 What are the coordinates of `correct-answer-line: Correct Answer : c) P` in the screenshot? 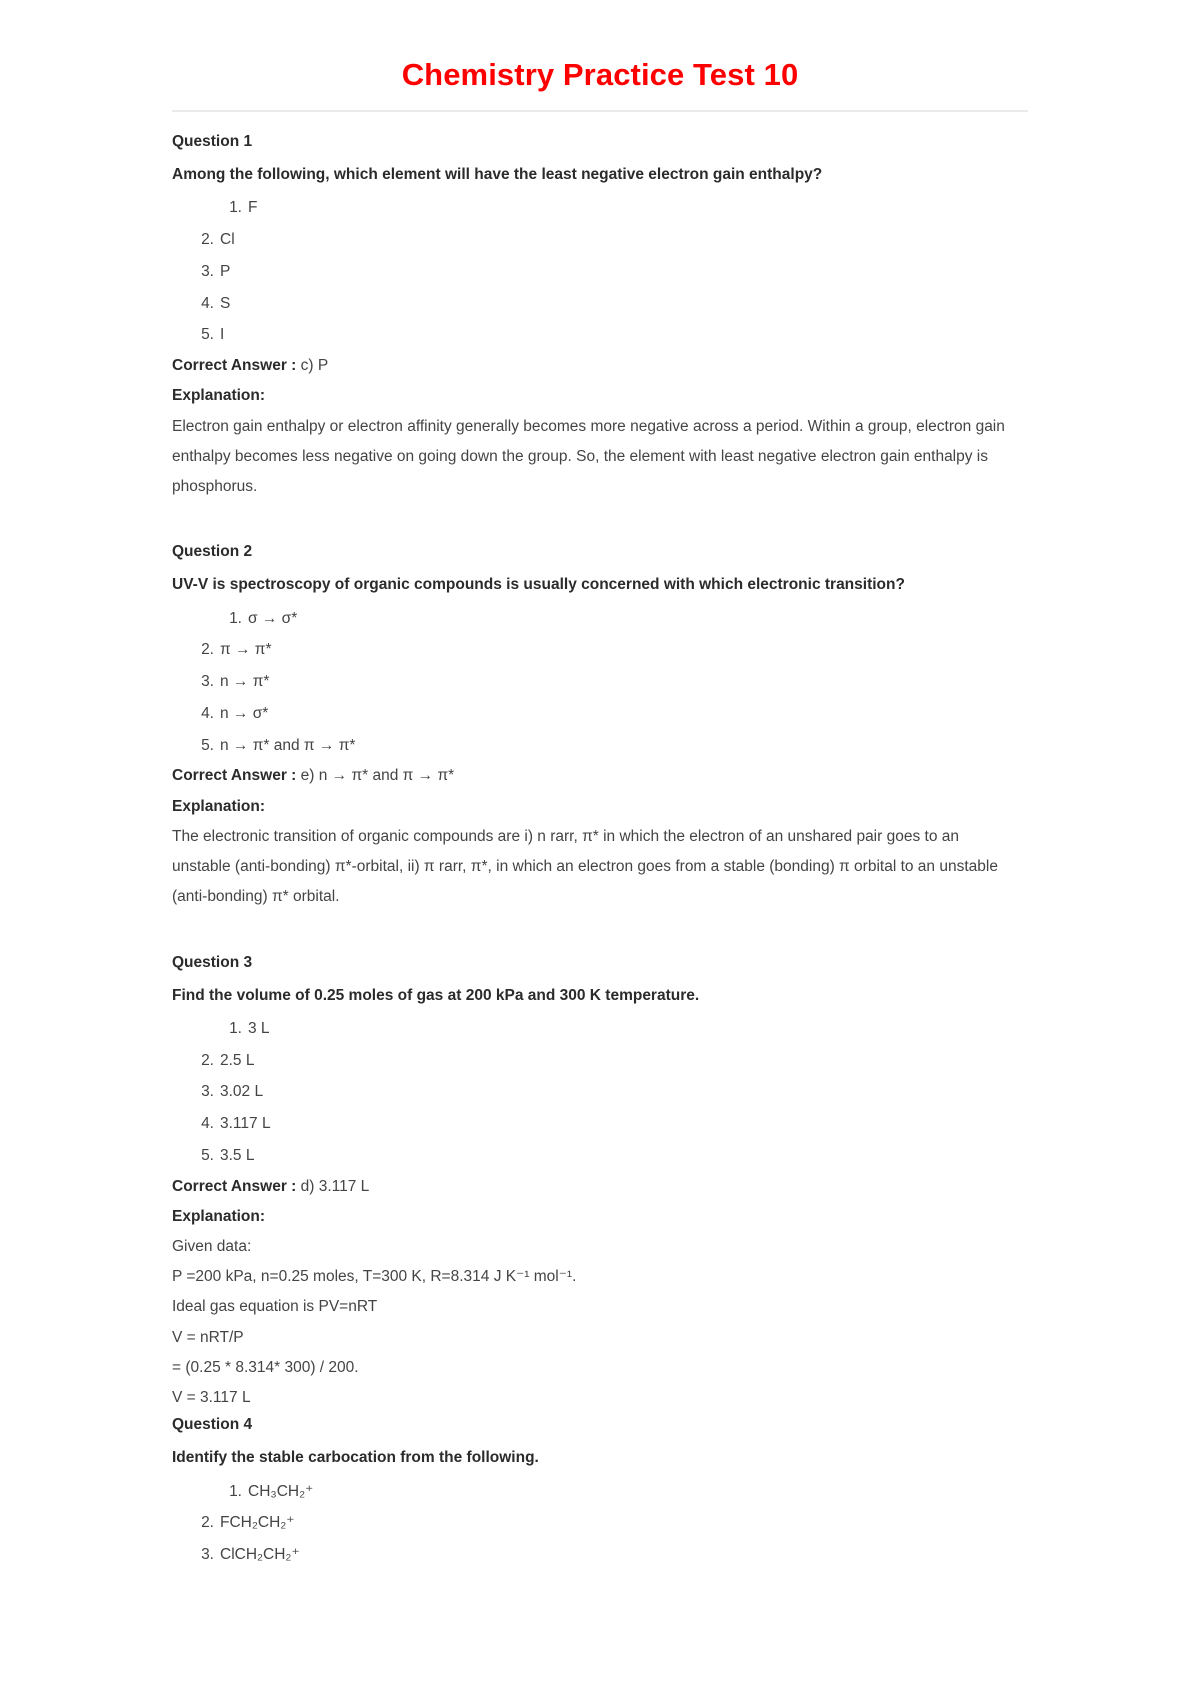 It's located at (600, 366).